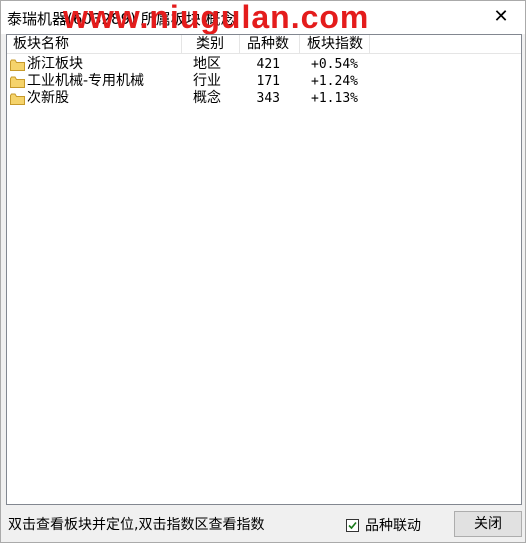  Describe the element at coordinates (94, 44) in the screenshot. I see `column-header-name: 板块名称` at that location.